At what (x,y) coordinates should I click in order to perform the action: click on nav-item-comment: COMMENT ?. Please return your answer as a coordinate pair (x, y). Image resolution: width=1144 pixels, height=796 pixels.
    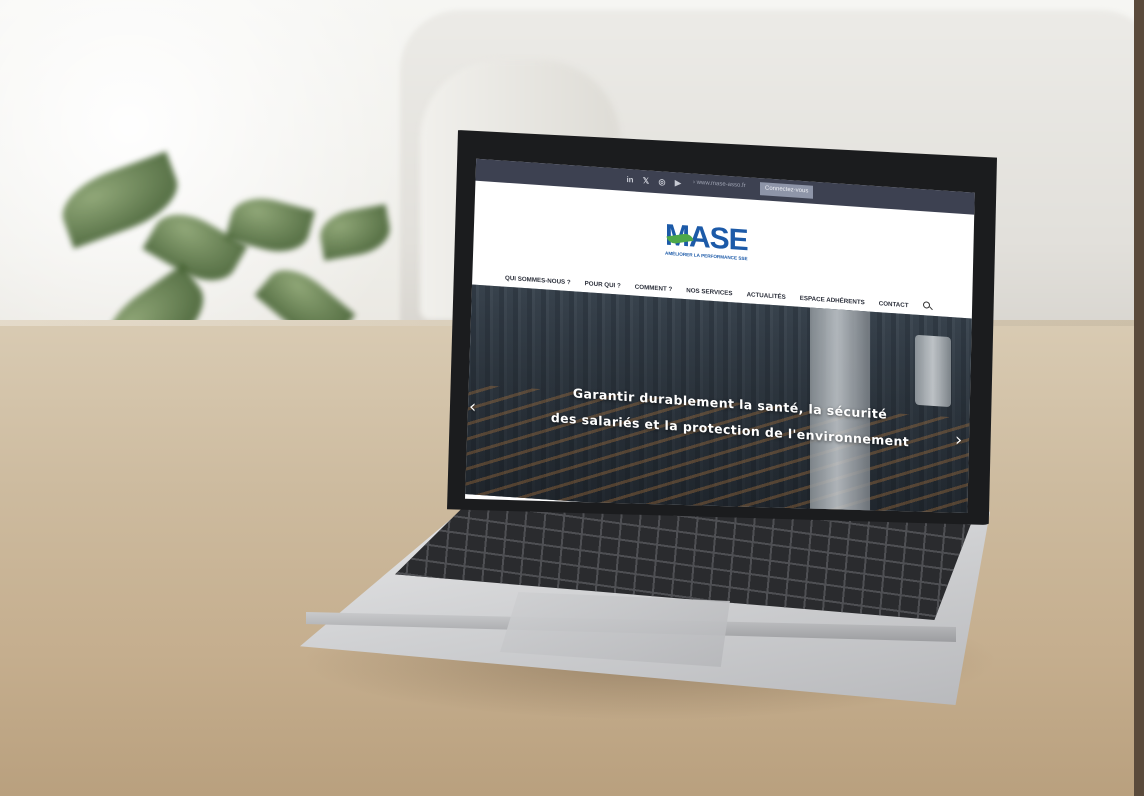
    Looking at the image, I should click on (653, 288).